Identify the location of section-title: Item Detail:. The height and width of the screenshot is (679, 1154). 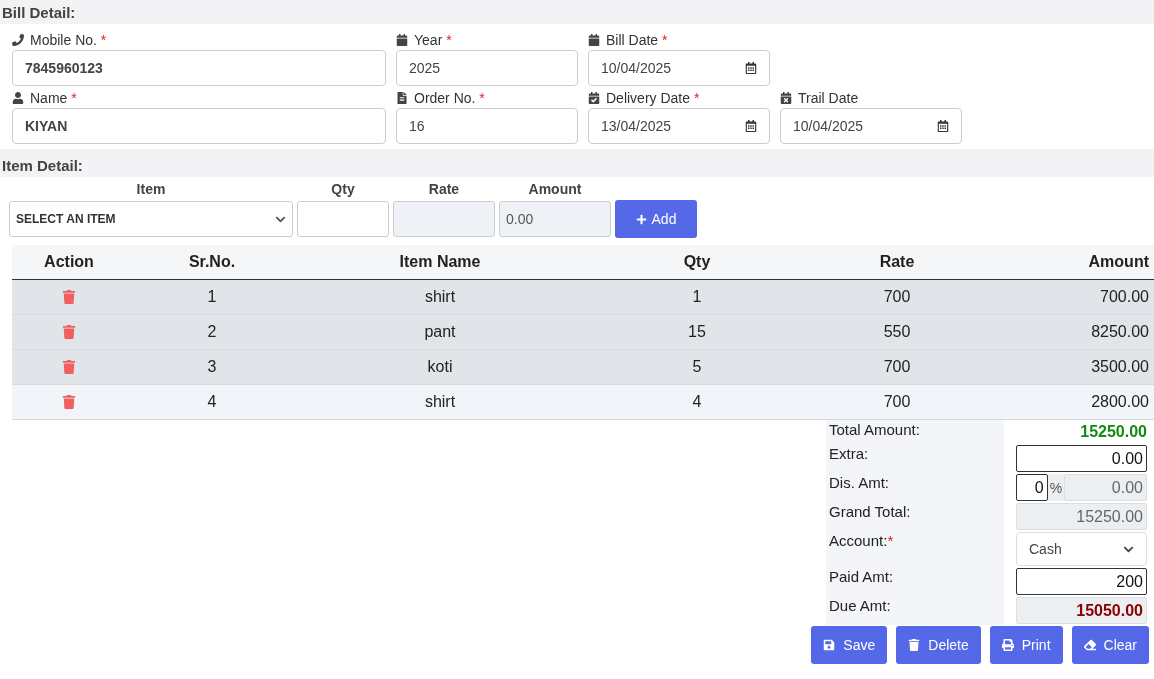
(42, 166).